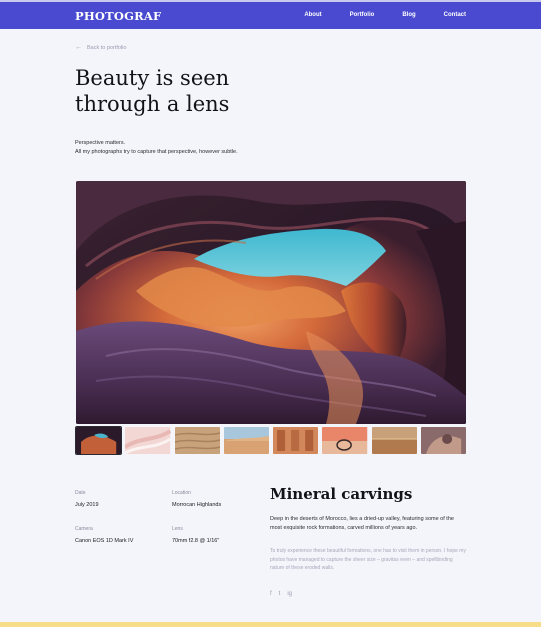  Describe the element at coordinates (122, 535) in the screenshot. I see `detail-camera: Camera Canon EOS 1D Mark IV` at that location.